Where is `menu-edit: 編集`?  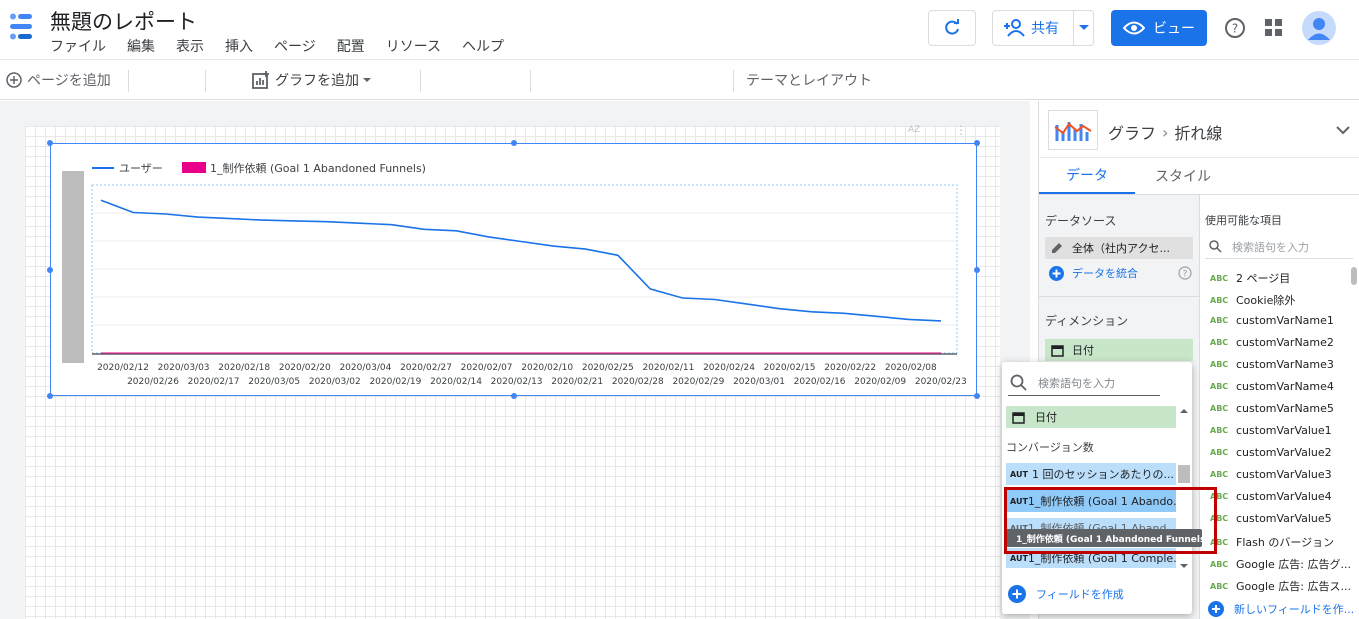
menu-edit: 編集 is located at coordinates (141, 46).